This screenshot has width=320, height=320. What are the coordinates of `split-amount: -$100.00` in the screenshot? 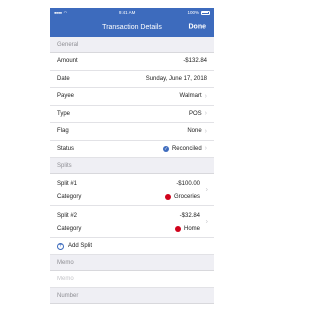 It's located at (188, 183).